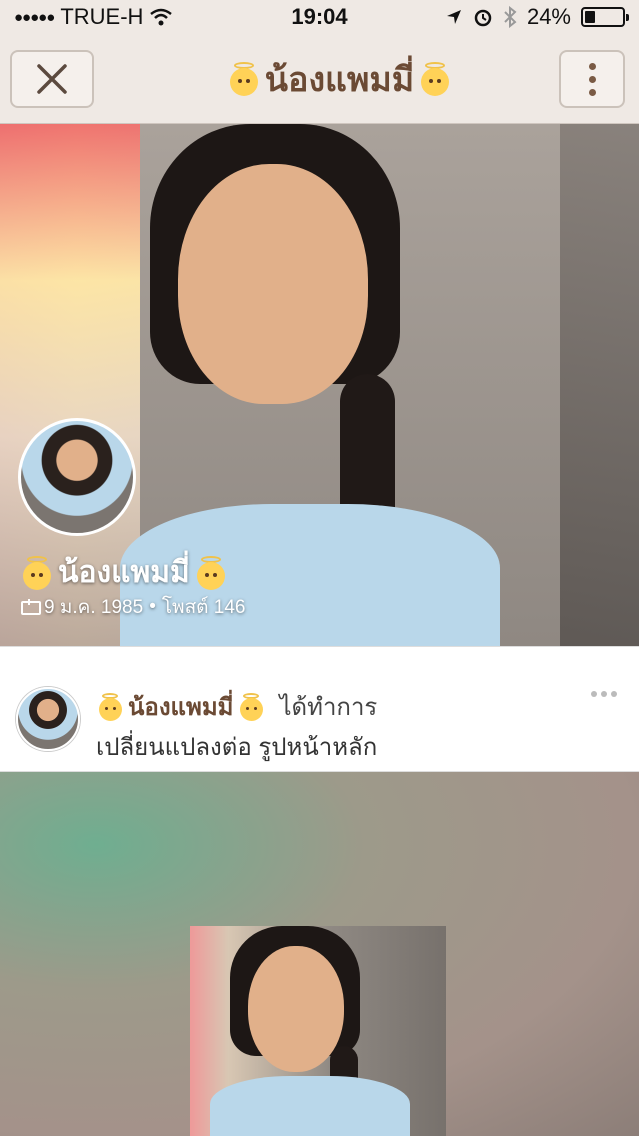 The height and width of the screenshot is (1136, 639). What do you see at coordinates (604, 694) in the screenshot?
I see `post-more-button` at bounding box center [604, 694].